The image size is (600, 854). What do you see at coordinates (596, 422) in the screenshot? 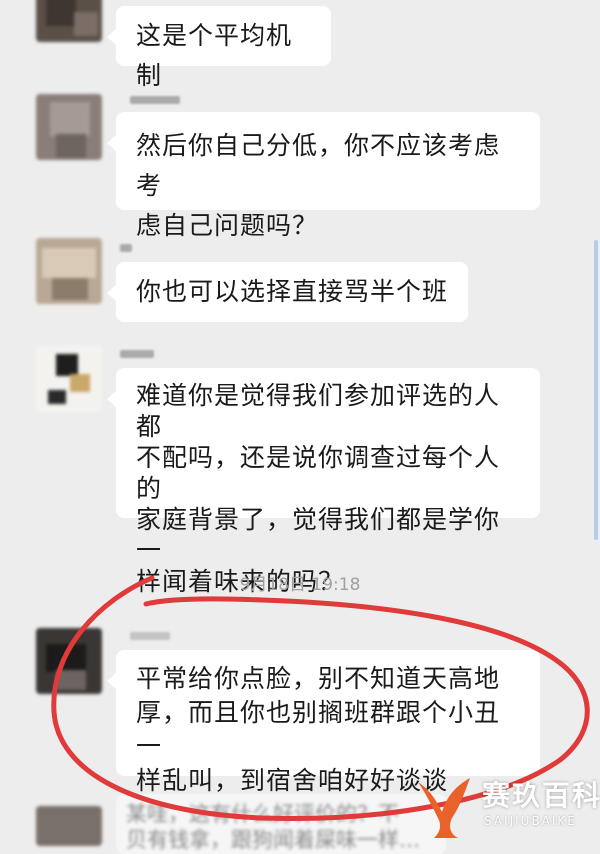
I see `scrollbar` at bounding box center [596, 422].